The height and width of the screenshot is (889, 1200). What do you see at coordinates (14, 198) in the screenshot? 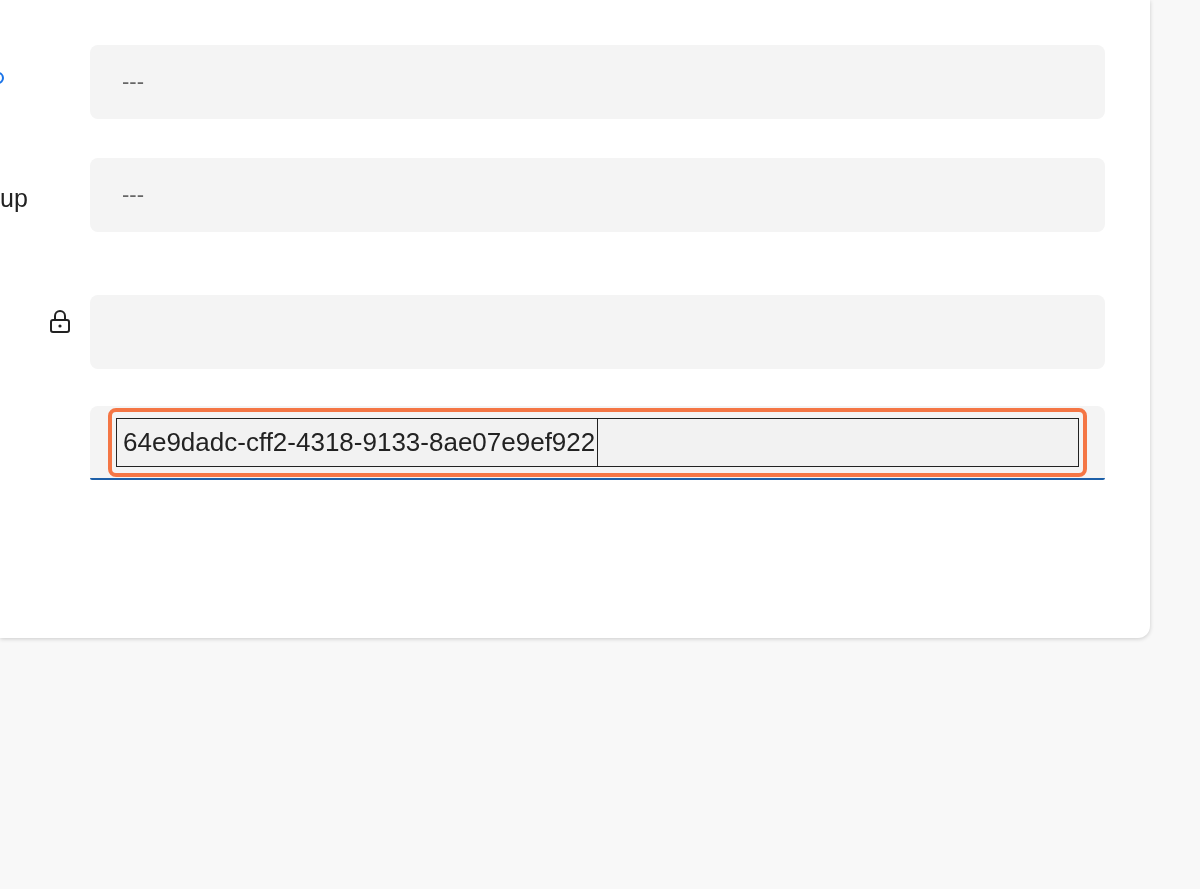
I see `field-label: up` at bounding box center [14, 198].